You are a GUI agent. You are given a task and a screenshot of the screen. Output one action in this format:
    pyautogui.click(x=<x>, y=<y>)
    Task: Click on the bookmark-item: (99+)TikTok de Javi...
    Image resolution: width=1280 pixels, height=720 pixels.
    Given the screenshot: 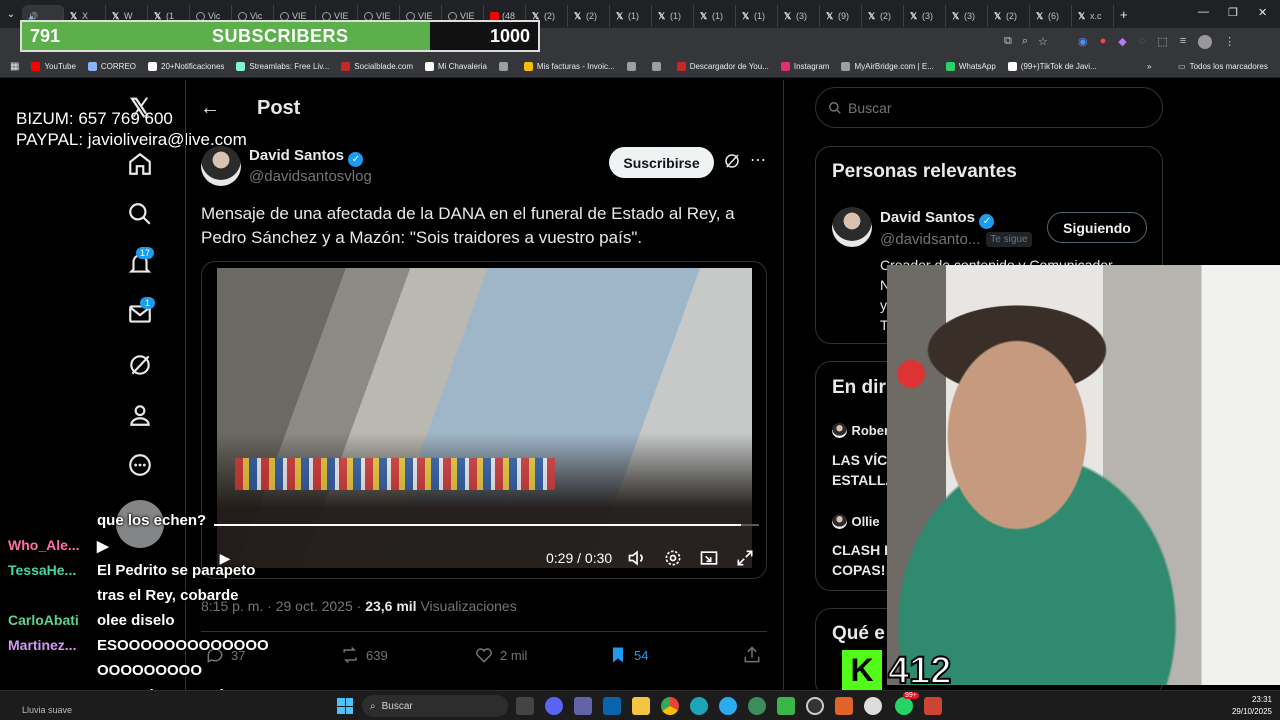 What is the action you would take?
    pyautogui.click(x=1052, y=66)
    